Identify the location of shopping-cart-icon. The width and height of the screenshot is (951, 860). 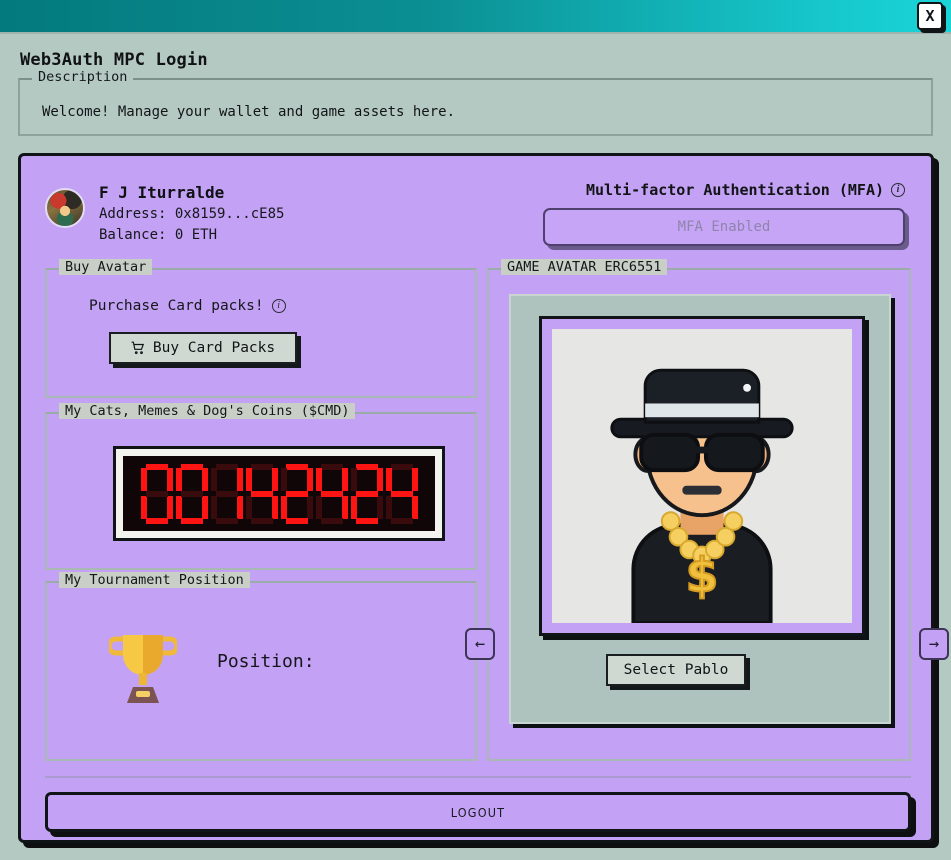
(137, 348).